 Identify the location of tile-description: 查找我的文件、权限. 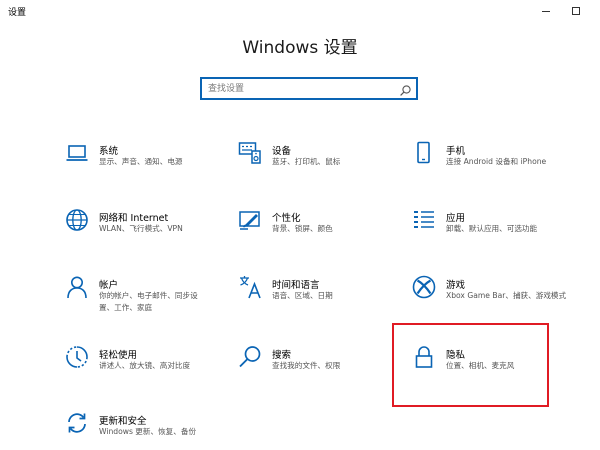
(306, 365).